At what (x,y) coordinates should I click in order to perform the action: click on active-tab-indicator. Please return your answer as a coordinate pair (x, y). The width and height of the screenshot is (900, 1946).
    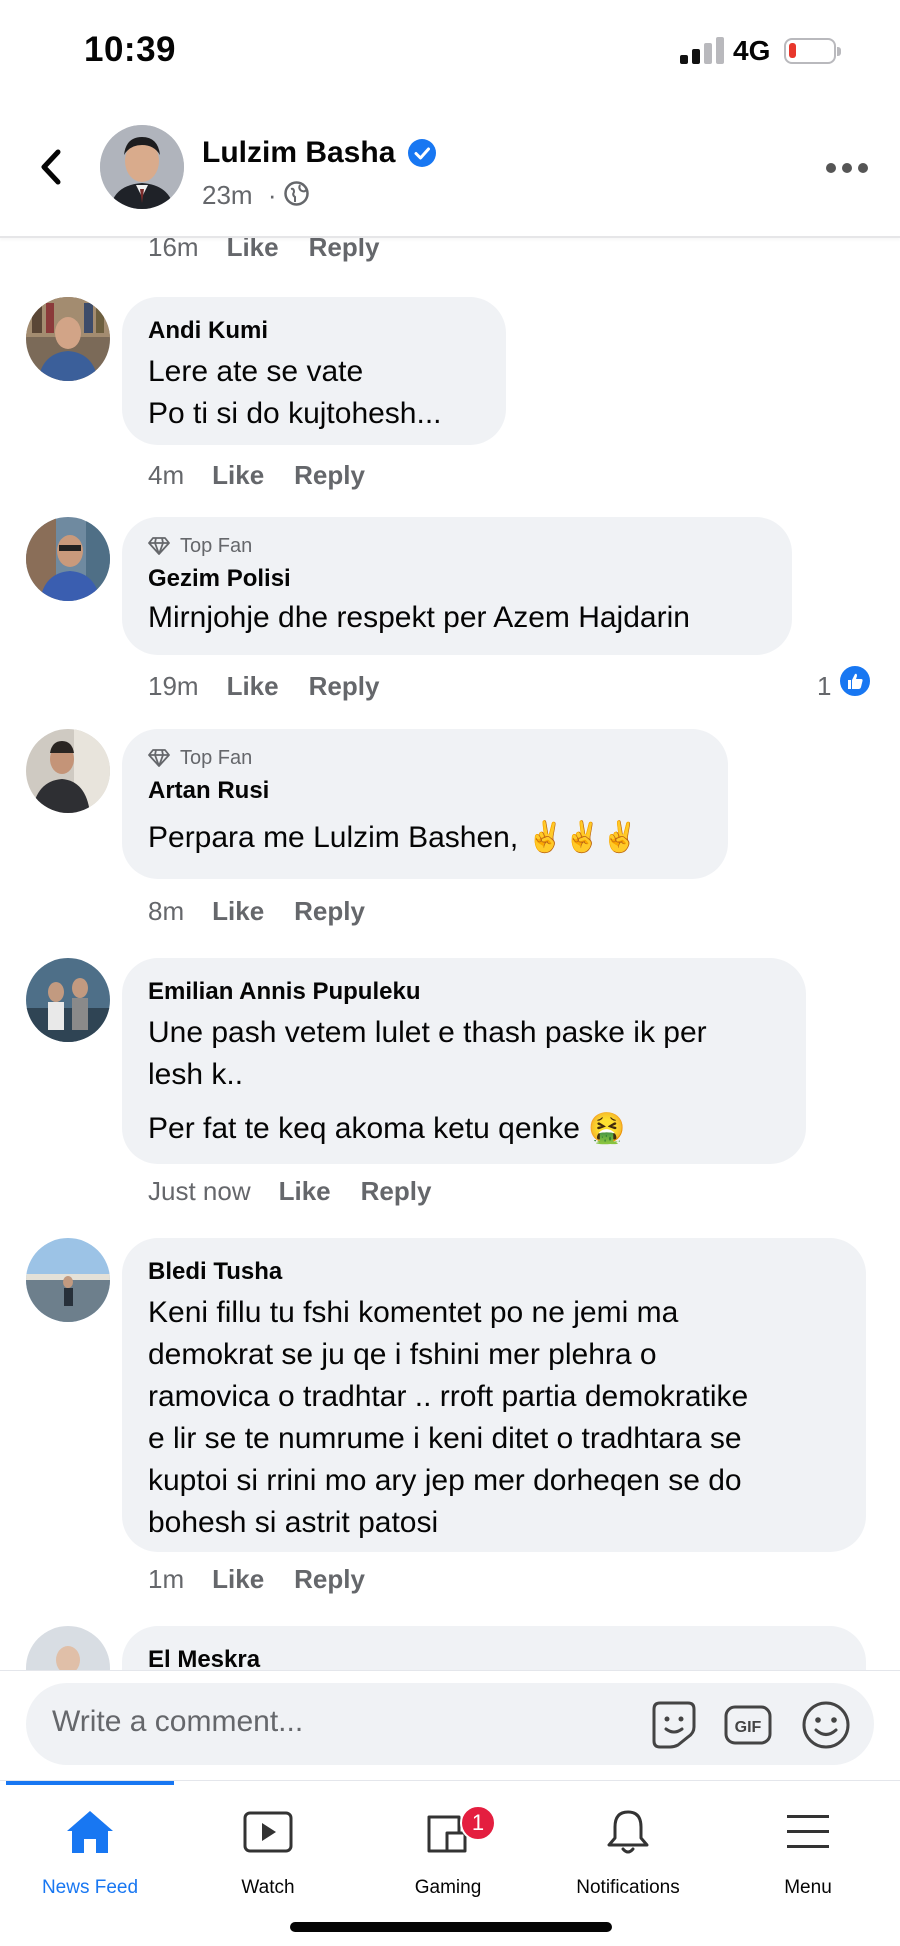
    Looking at the image, I should click on (90, 1783).